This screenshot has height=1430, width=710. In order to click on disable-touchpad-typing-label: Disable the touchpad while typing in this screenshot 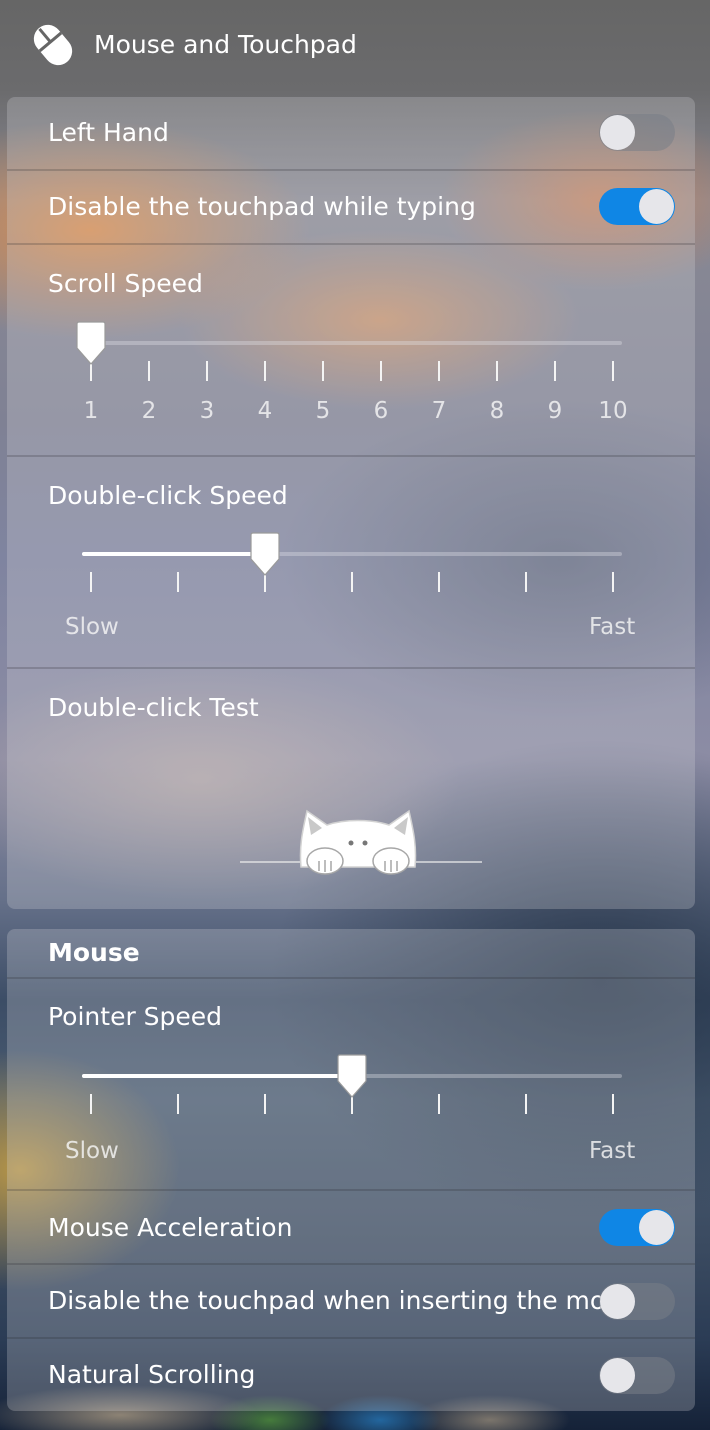, I will do `click(262, 206)`.